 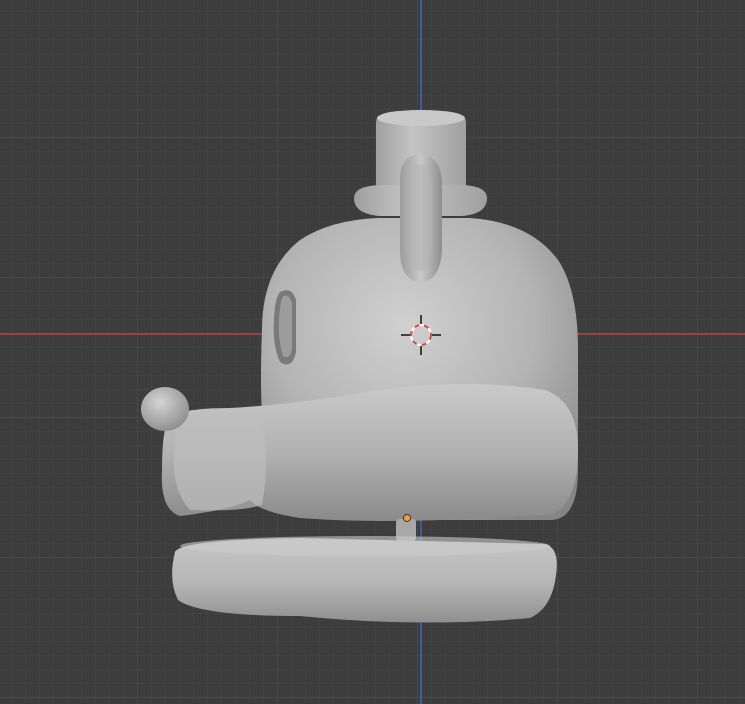 What do you see at coordinates (407, 518) in the screenshot?
I see `object-origin` at bounding box center [407, 518].